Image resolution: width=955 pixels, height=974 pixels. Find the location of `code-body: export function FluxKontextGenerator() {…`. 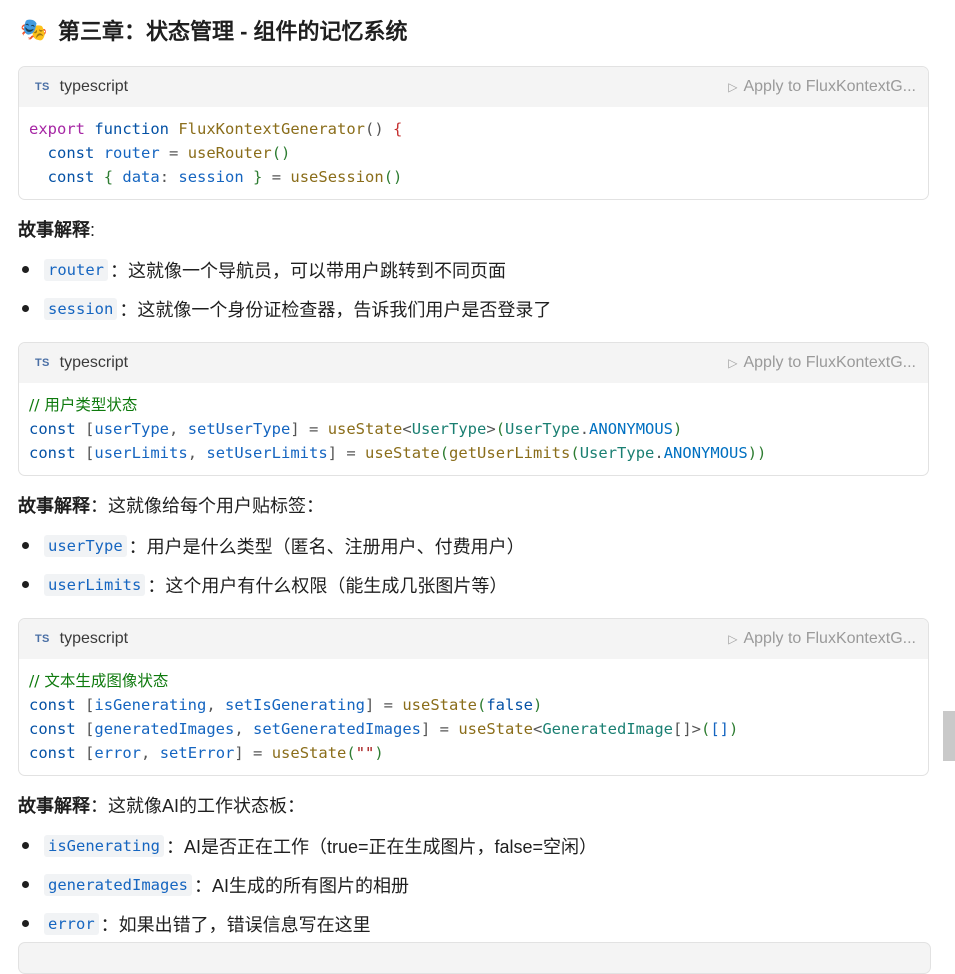

code-body: export function FluxKontextGenerator() {… is located at coordinates (473, 153).